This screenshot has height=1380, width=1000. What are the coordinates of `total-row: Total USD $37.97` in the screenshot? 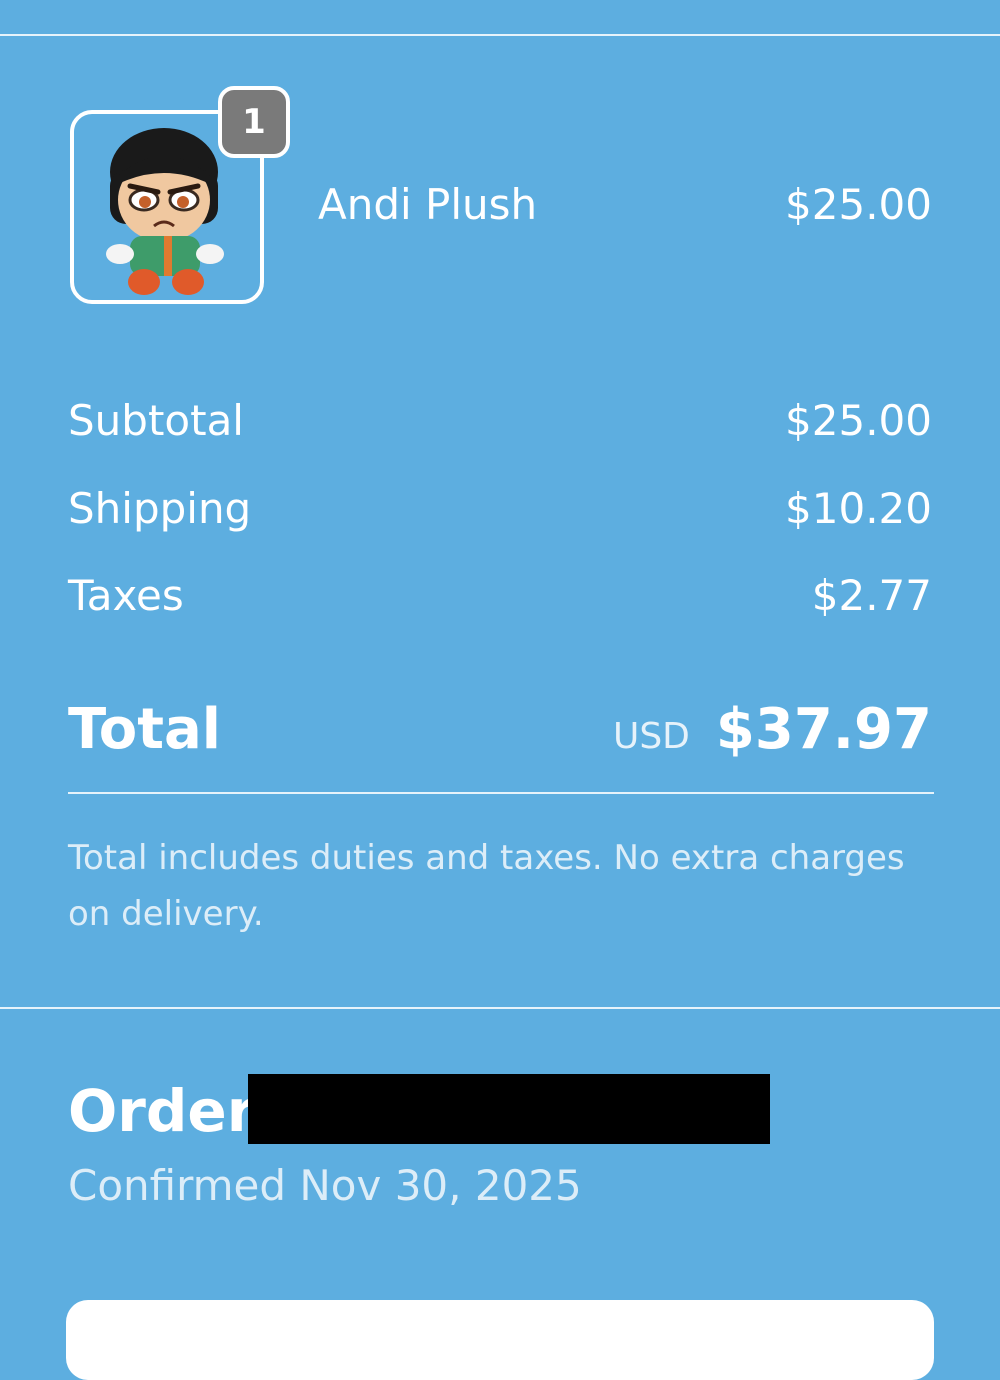 It's located at (500, 730).